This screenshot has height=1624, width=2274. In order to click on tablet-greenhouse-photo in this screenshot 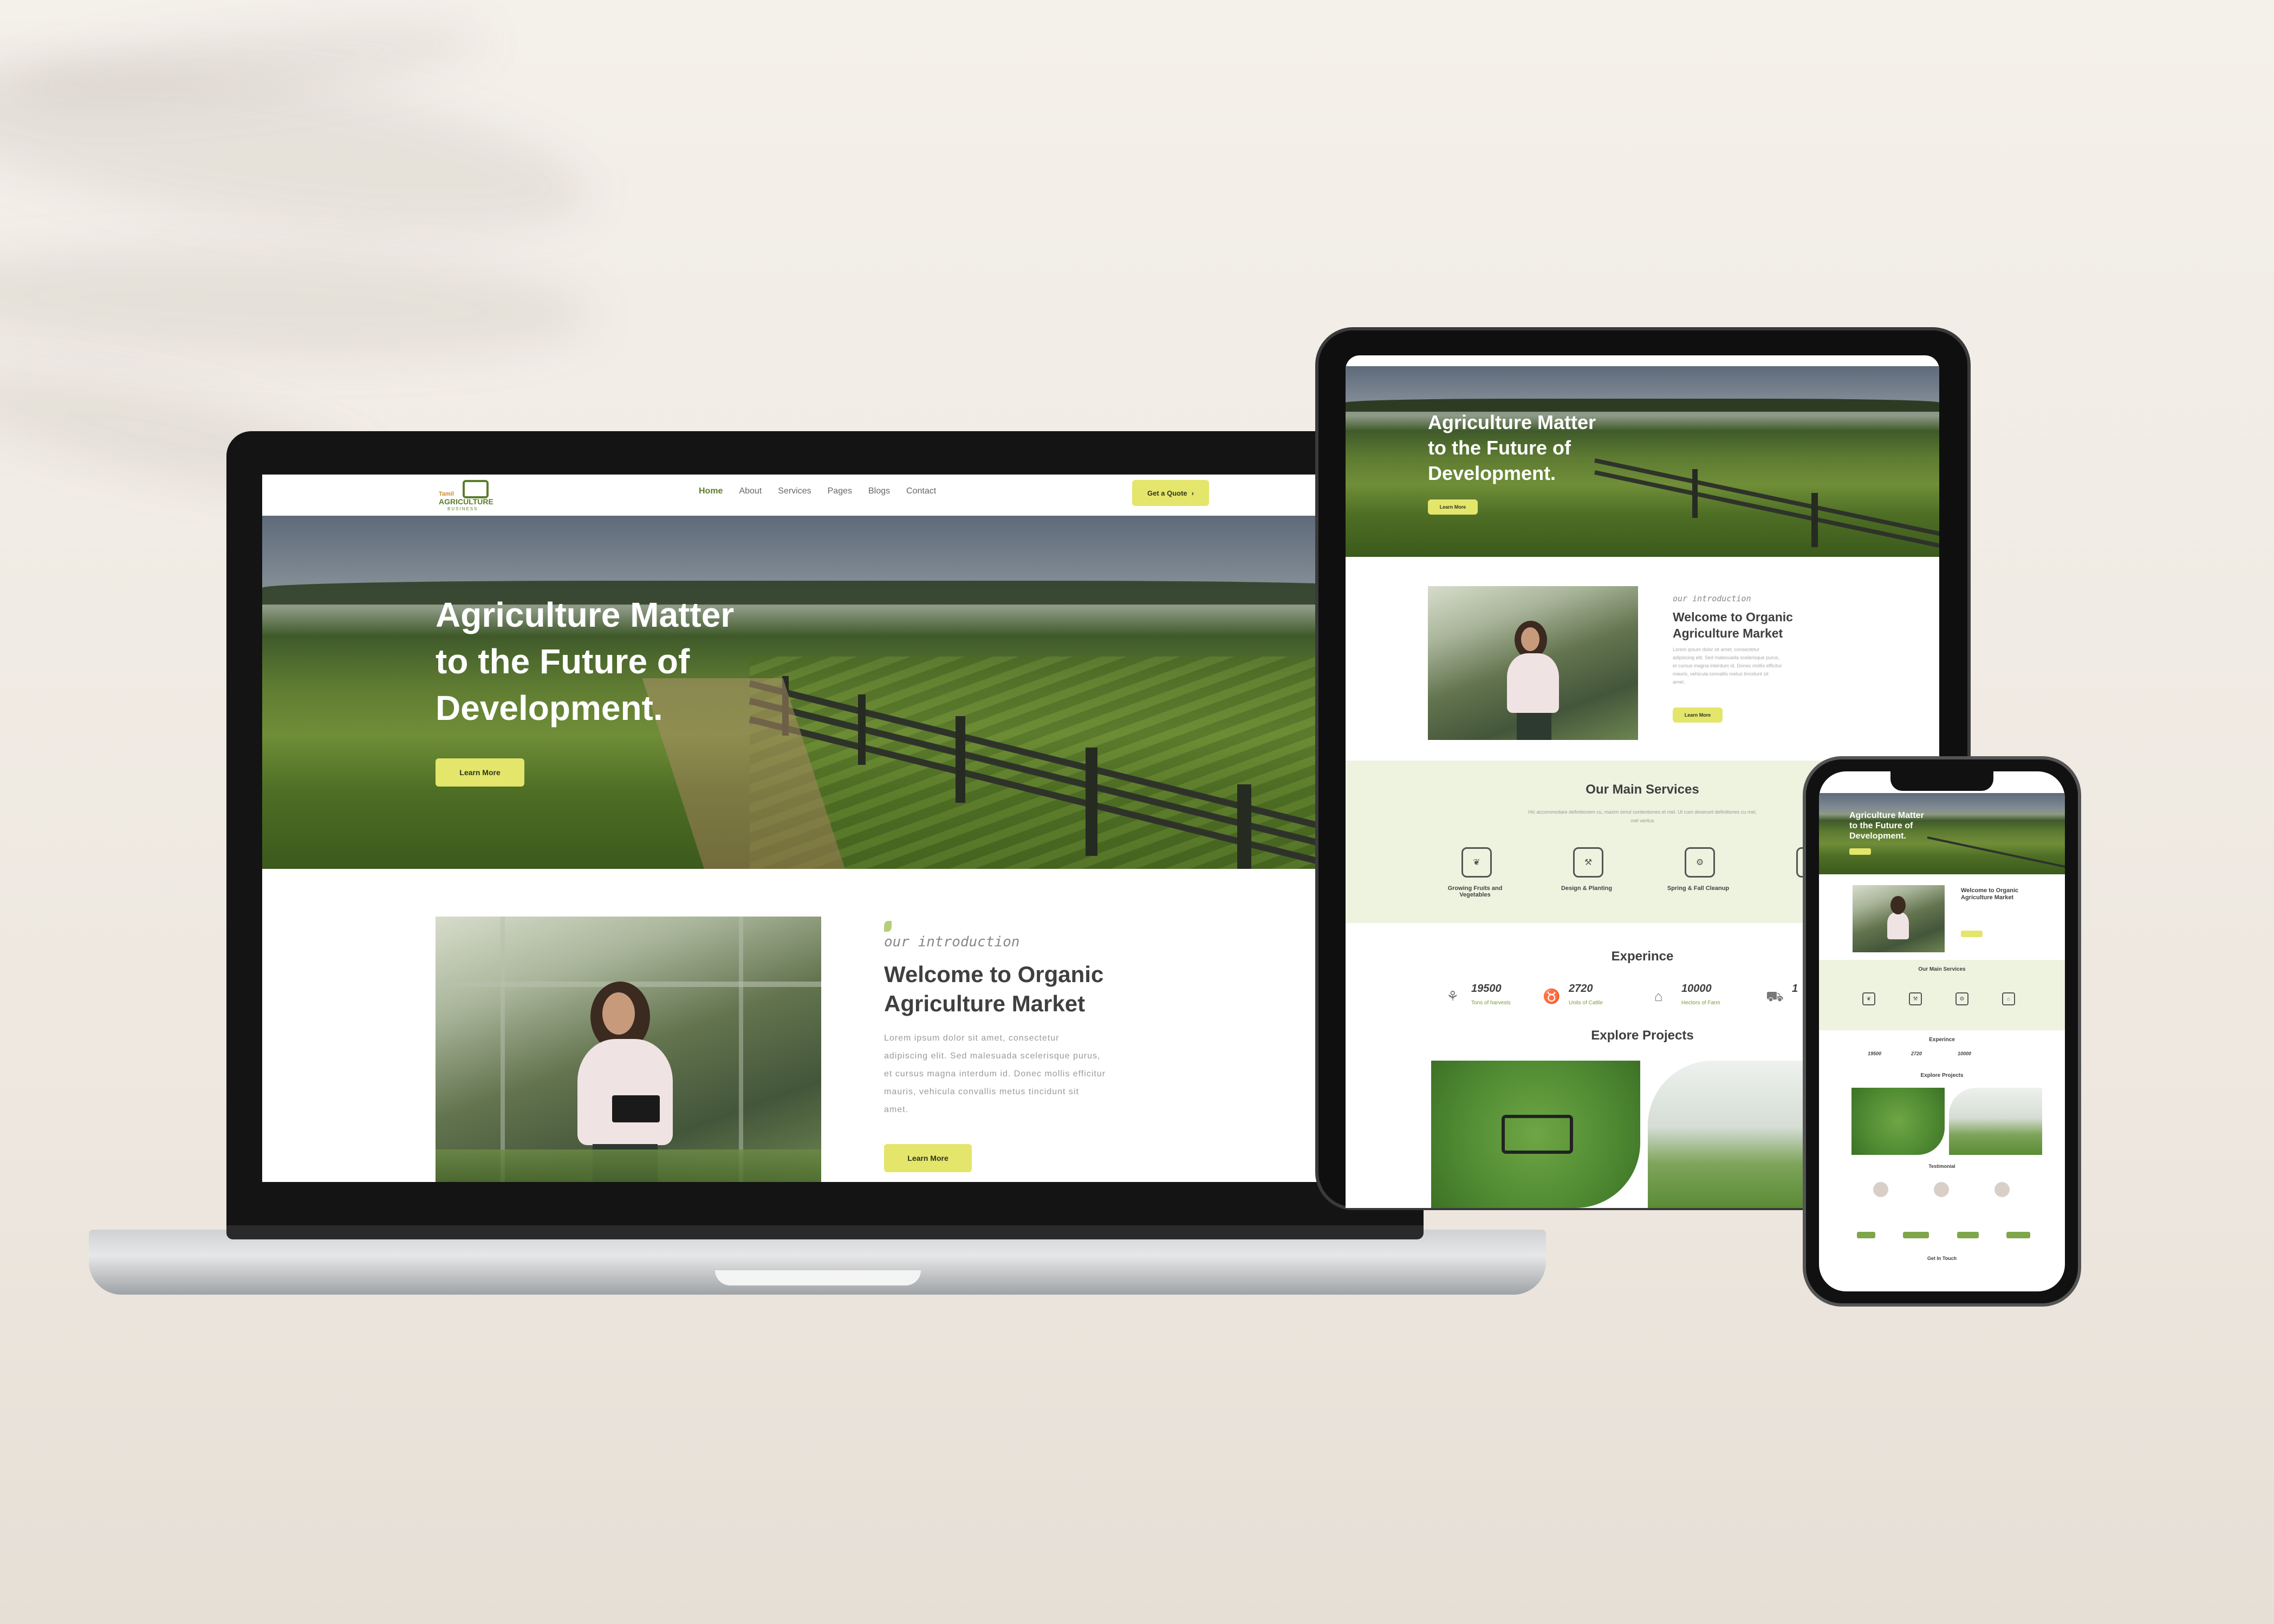, I will do `click(1533, 663)`.